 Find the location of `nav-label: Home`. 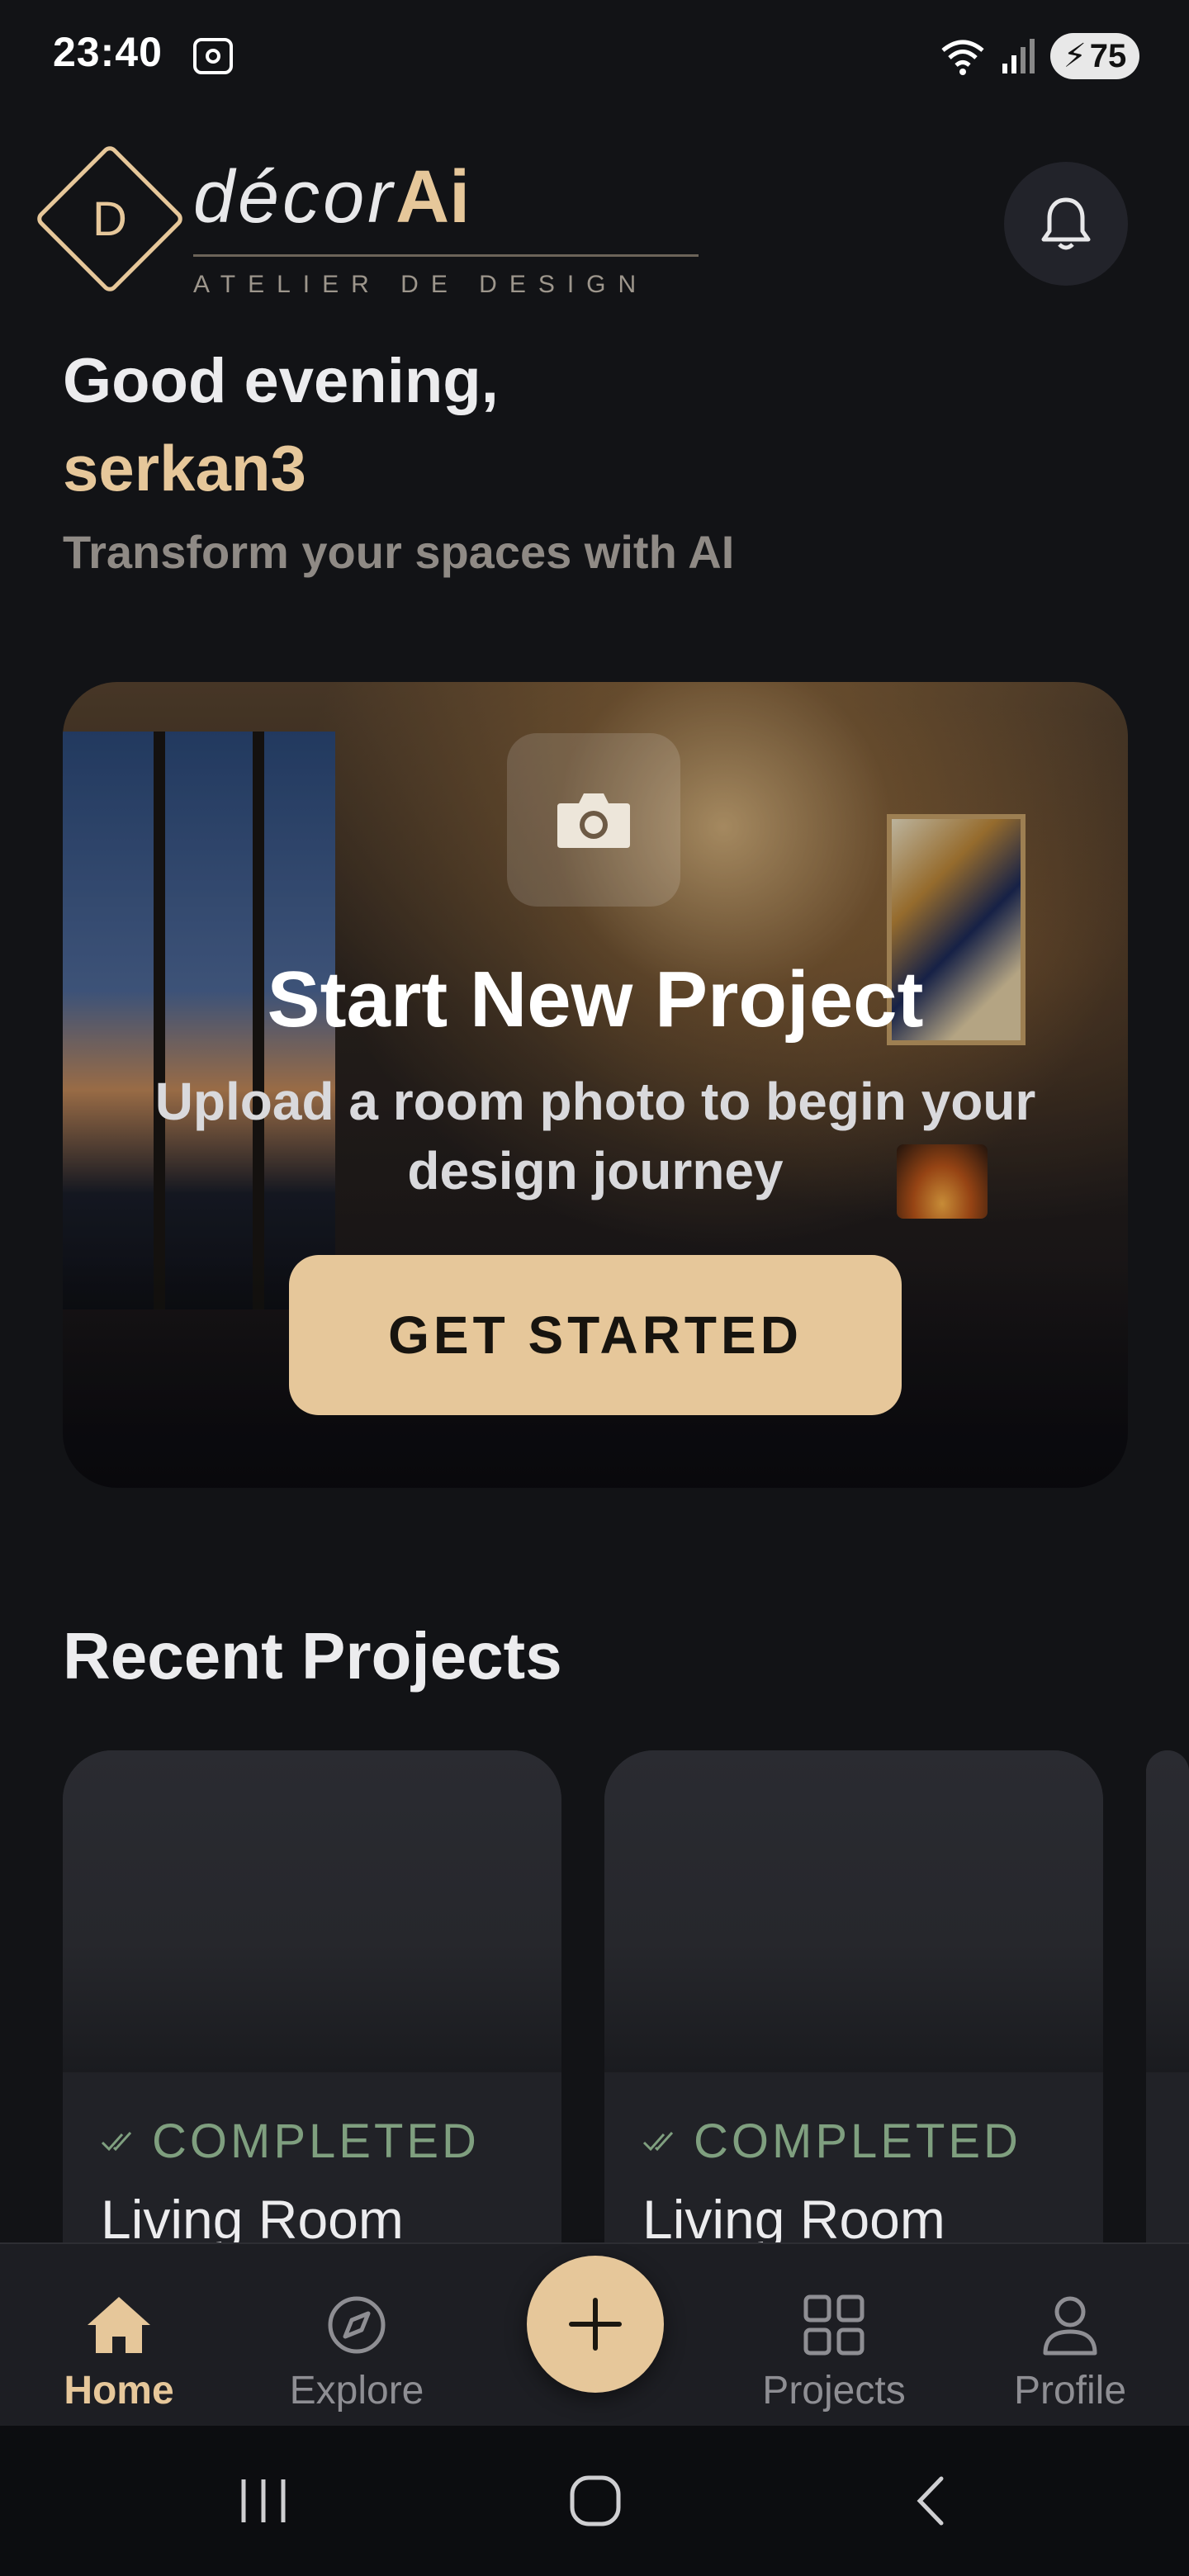

nav-label: Home is located at coordinates (119, 2391).